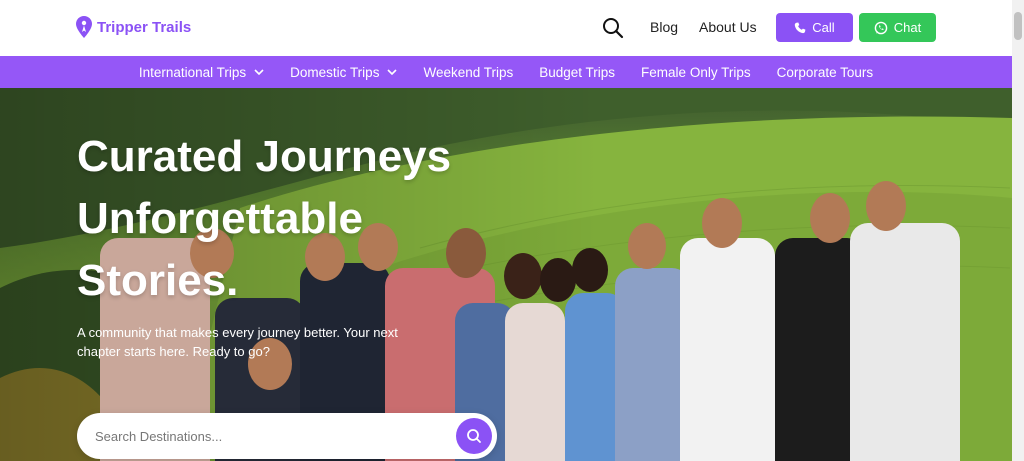 Image resolution: width=1024 pixels, height=461 pixels. Describe the element at coordinates (728, 27) in the screenshot. I see `nav-about-us: About Us` at that location.